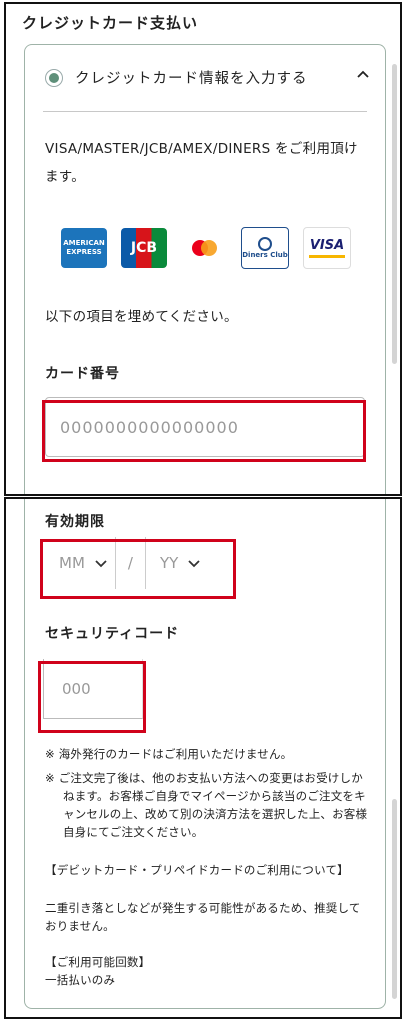 Image resolution: width=410 pixels, height=1024 pixels. I want to click on installments-text: 一括払いのみ, so click(80, 980).